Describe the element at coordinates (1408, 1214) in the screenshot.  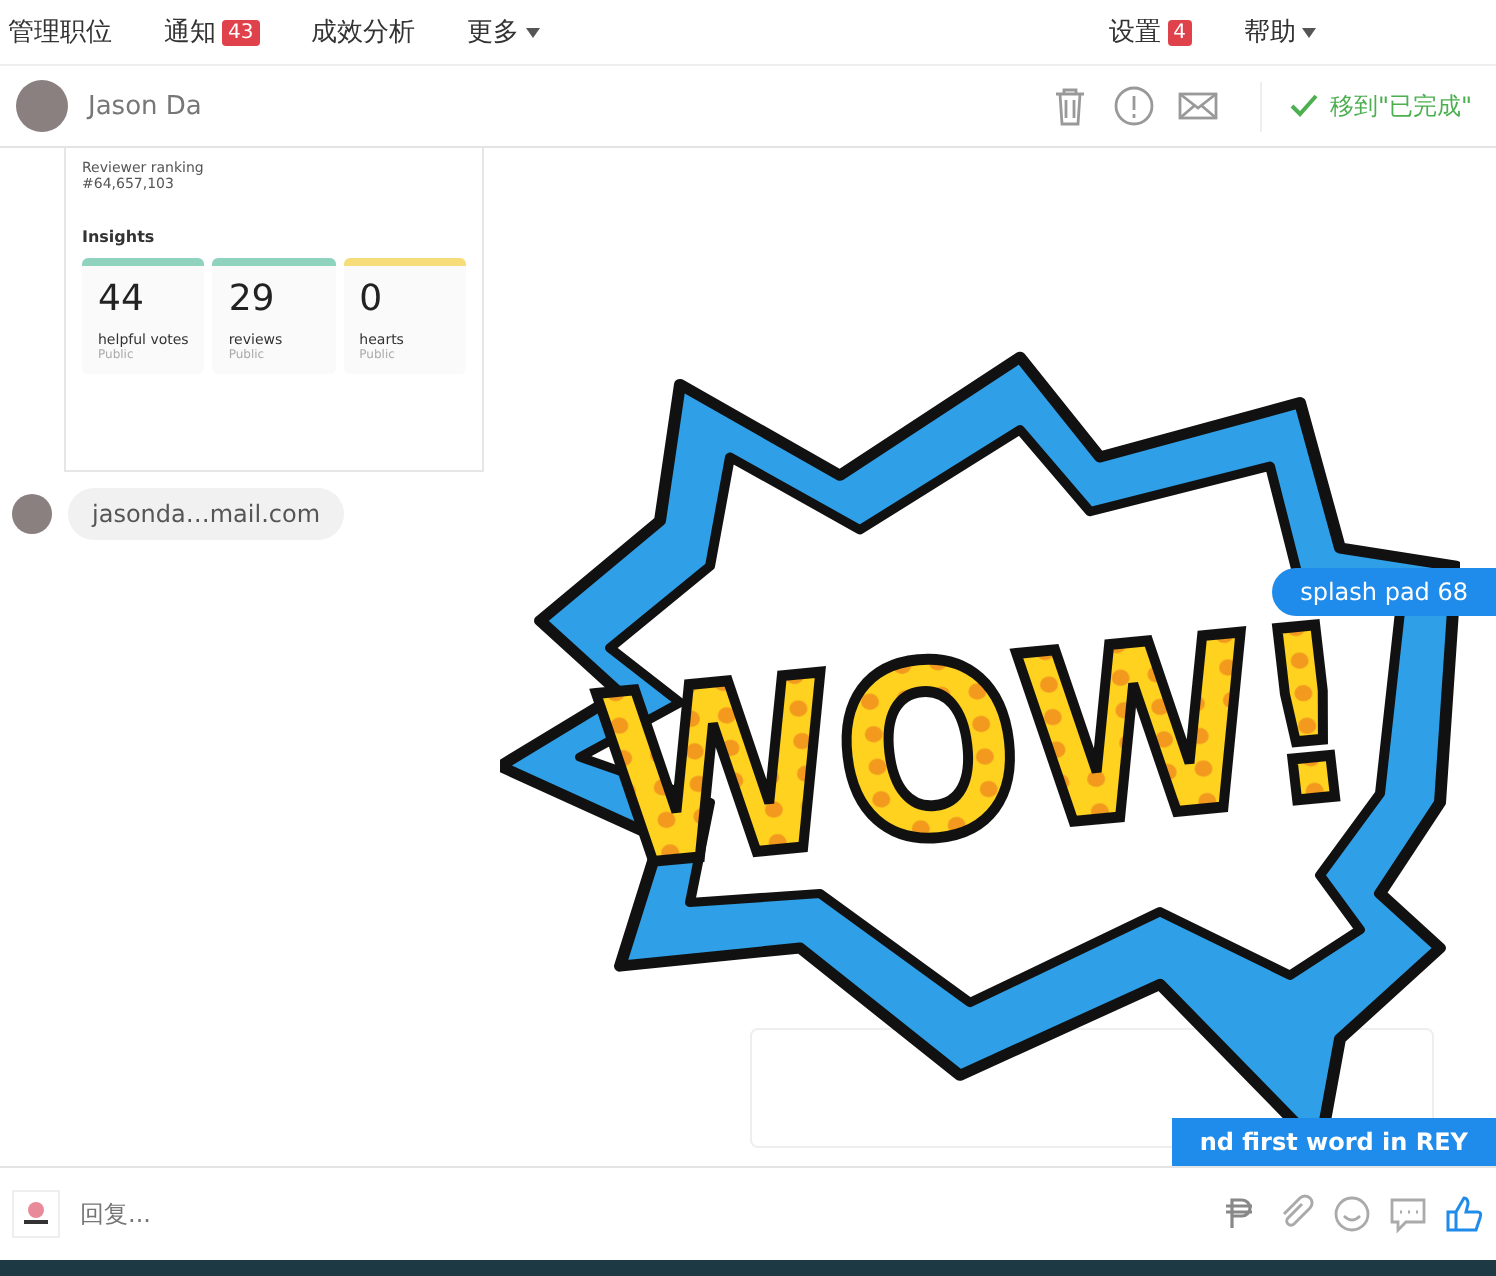
I see `chat-icon` at that location.